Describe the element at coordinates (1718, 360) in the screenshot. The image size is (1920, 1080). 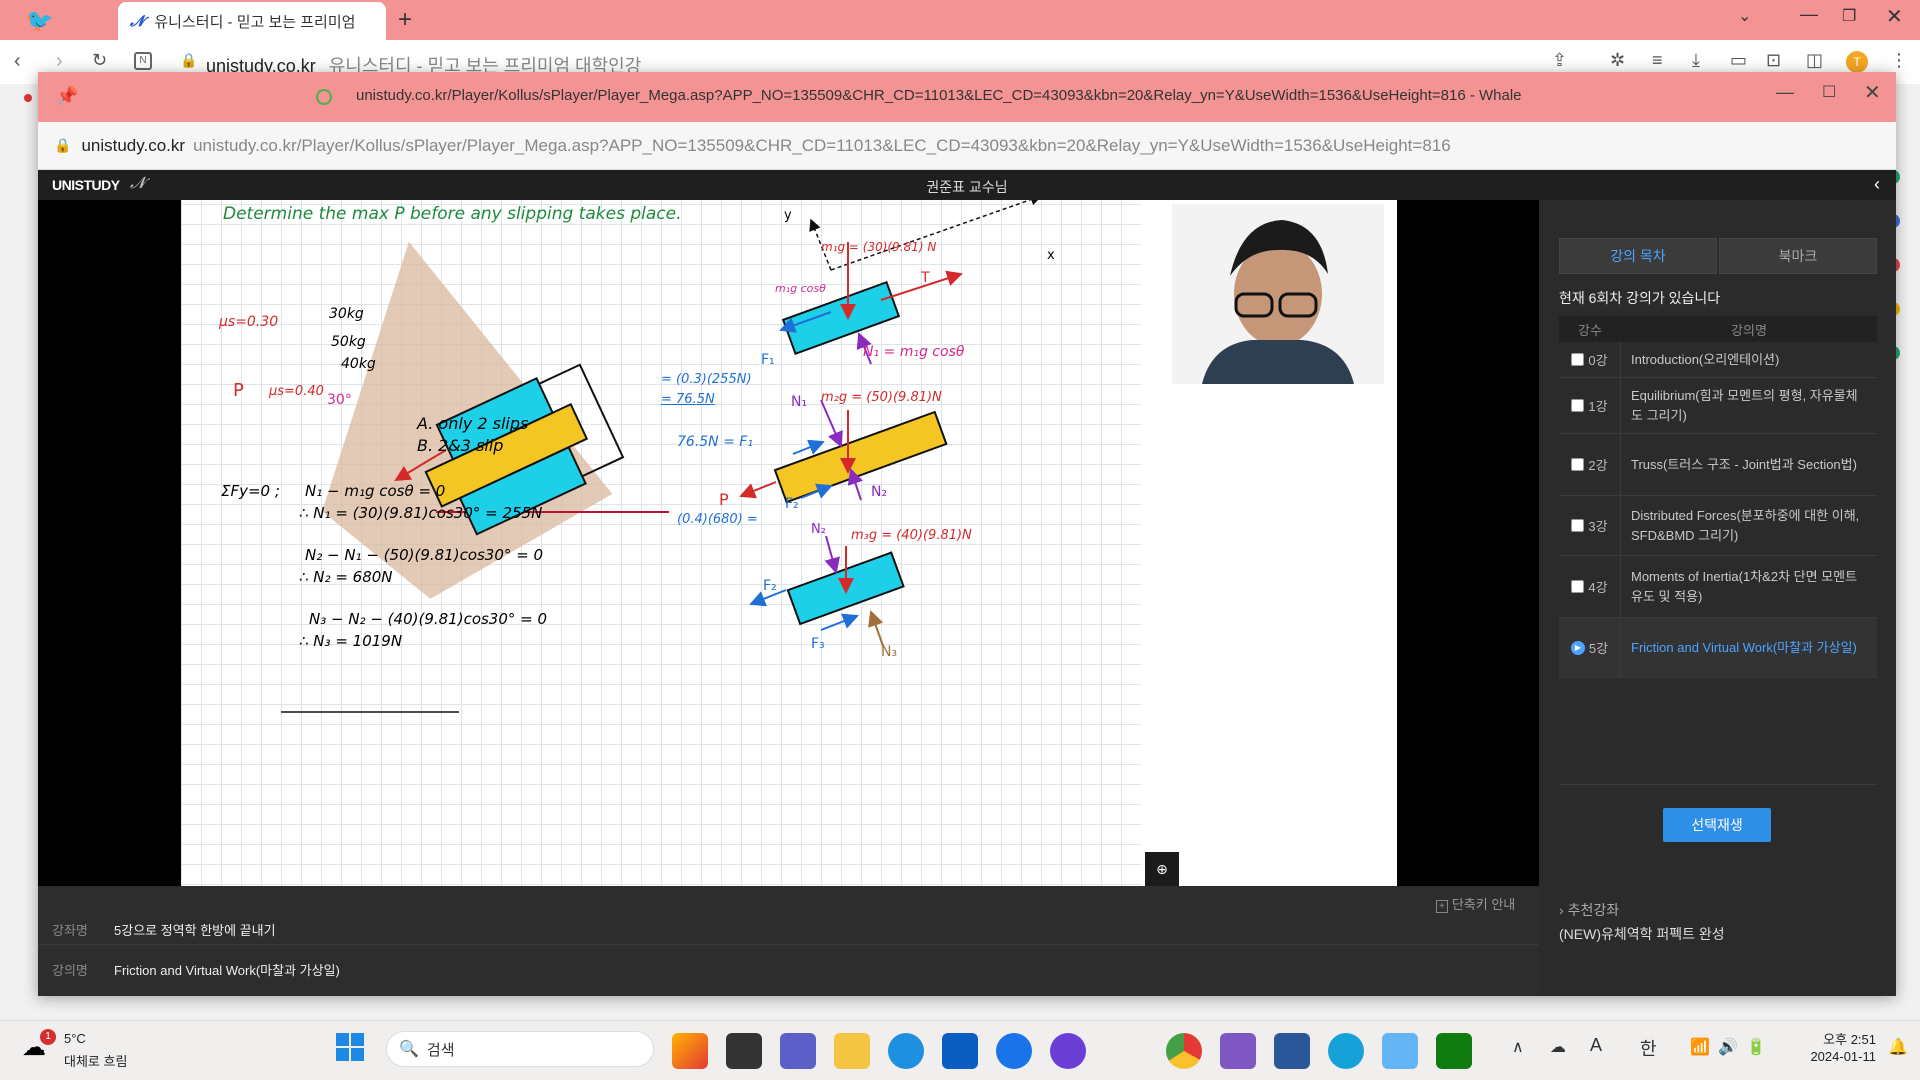
I see `lesson-row: 0강 Introduction(오리엔테이션)` at that location.